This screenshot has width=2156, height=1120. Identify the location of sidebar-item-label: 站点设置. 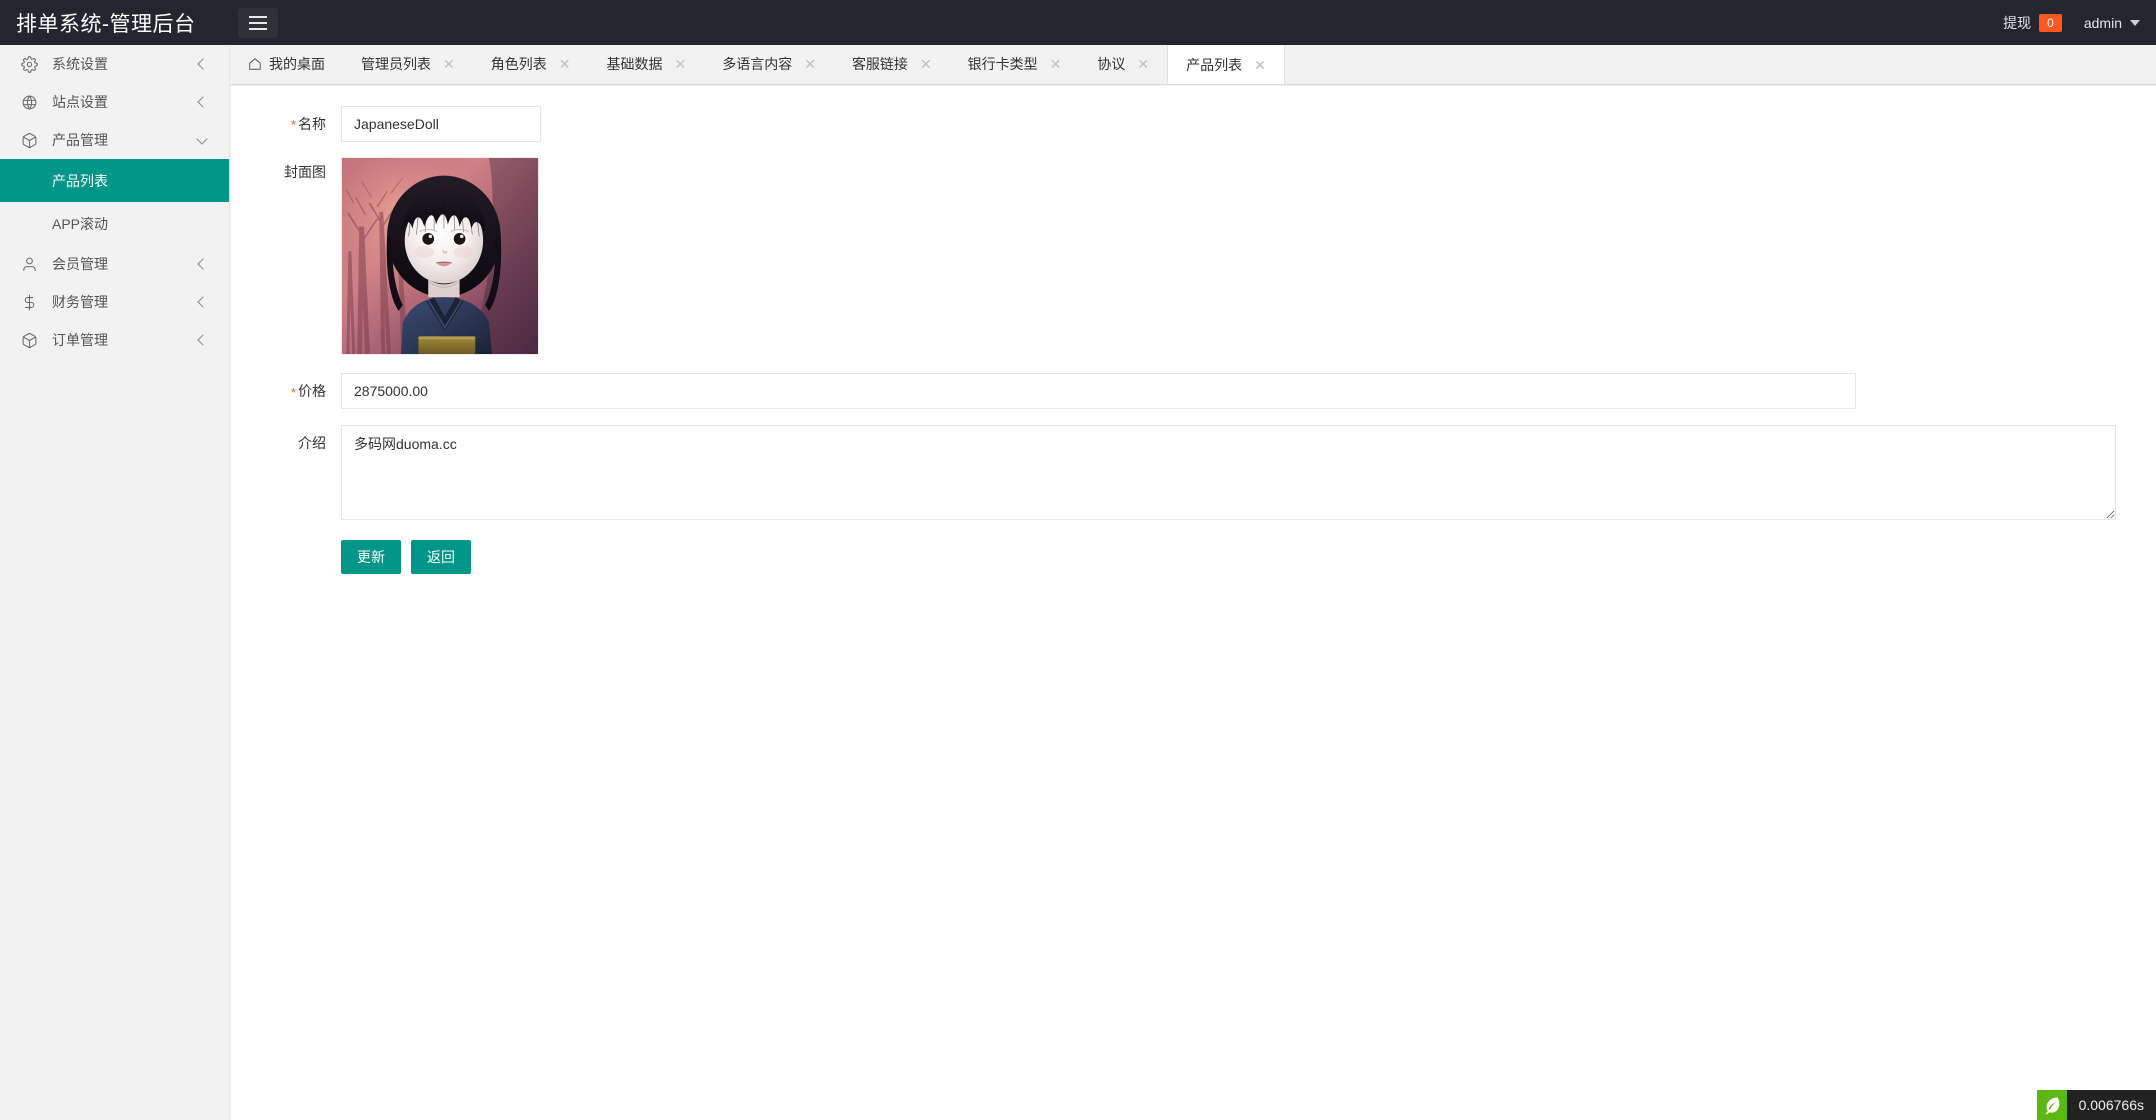
(80, 102).